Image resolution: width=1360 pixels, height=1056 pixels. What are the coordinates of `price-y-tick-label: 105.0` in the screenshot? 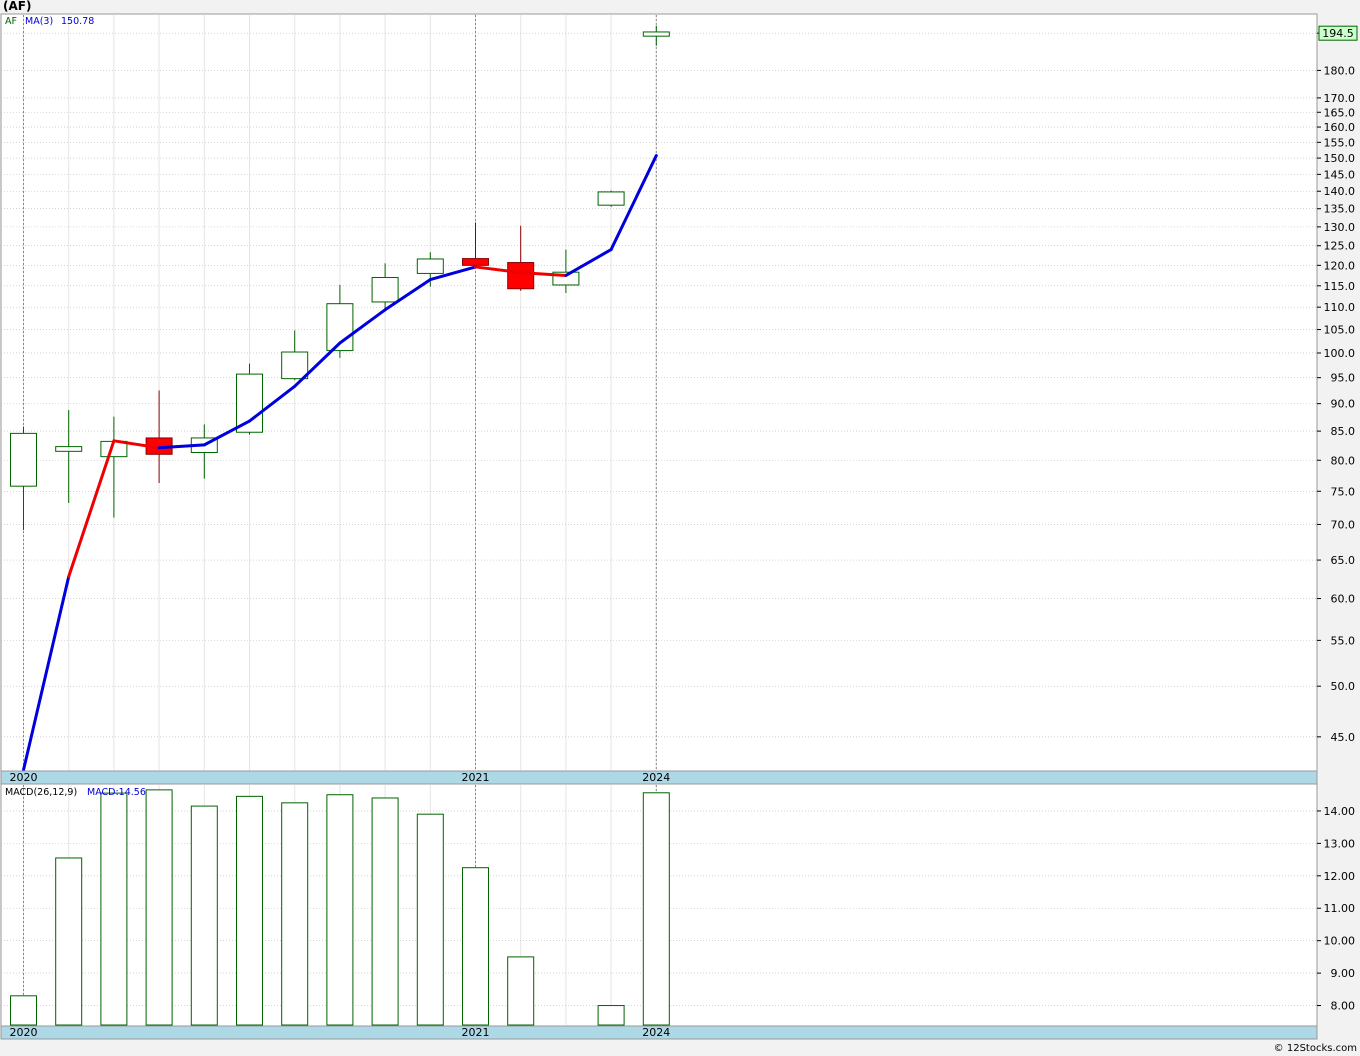 It's located at (1340, 330).